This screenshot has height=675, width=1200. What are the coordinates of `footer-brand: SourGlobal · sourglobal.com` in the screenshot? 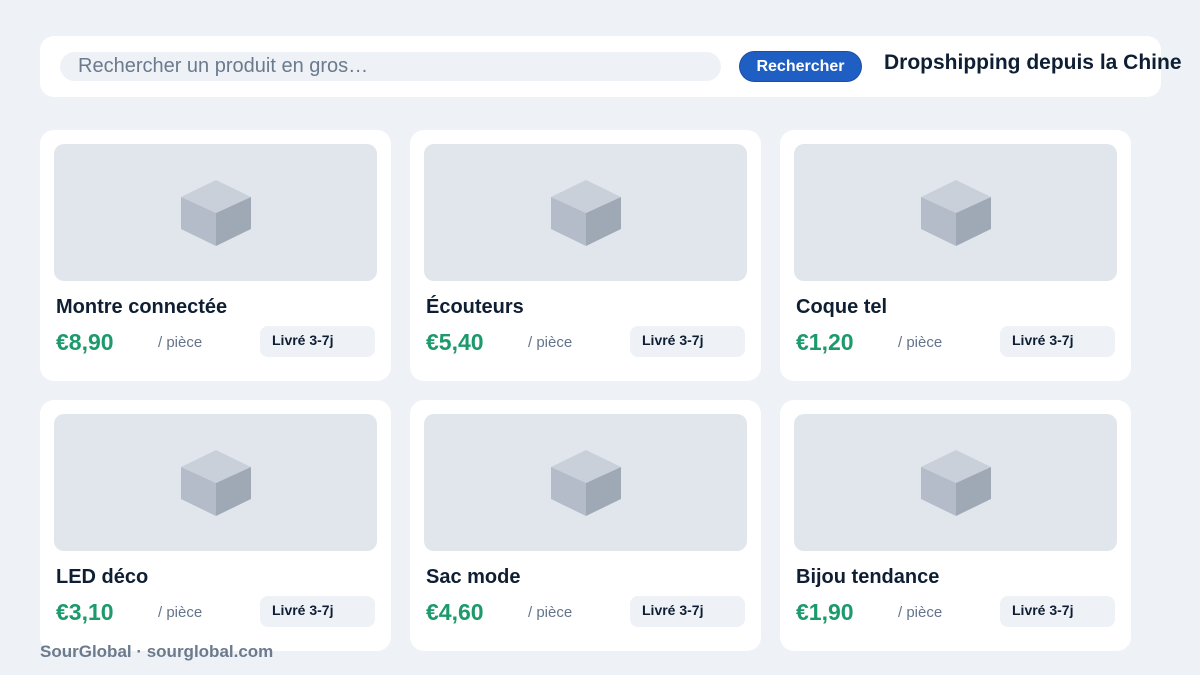 It's located at (157, 651).